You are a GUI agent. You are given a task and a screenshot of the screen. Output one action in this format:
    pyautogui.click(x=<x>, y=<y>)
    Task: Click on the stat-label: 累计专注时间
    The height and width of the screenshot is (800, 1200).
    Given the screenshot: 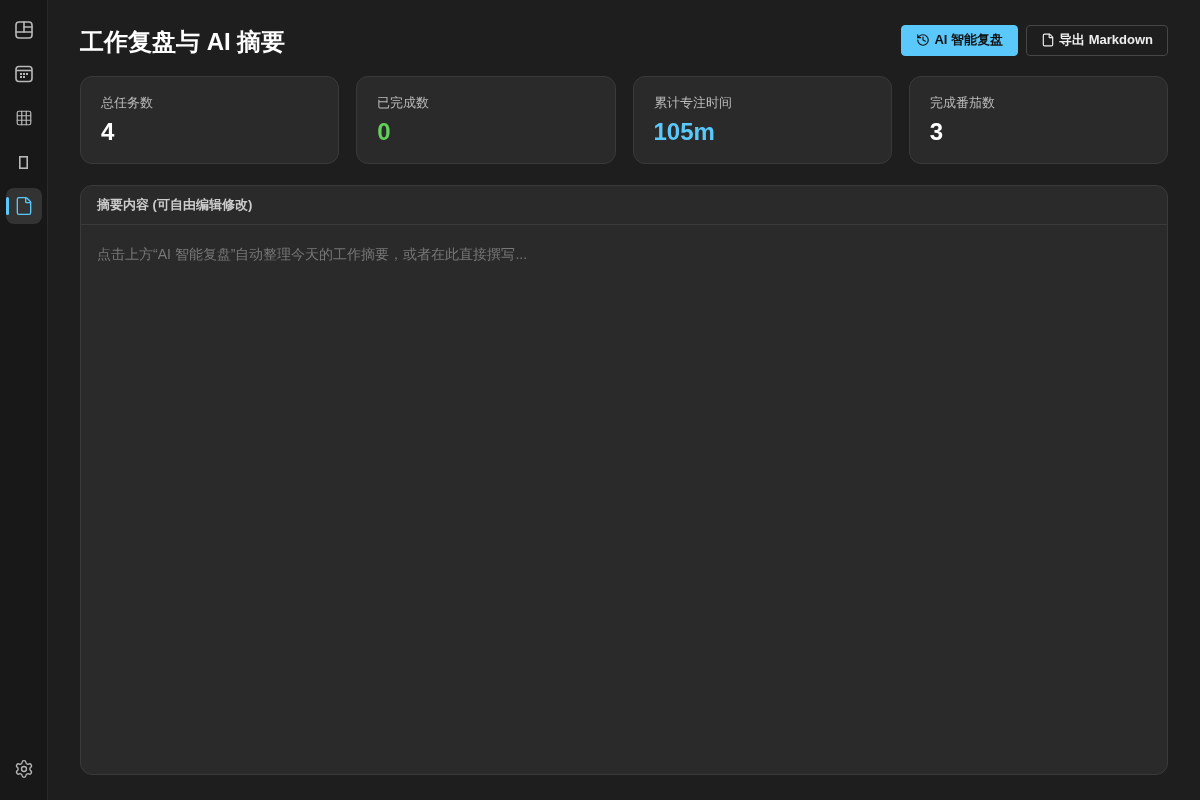 What is the action you would take?
    pyautogui.click(x=692, y=103)
    